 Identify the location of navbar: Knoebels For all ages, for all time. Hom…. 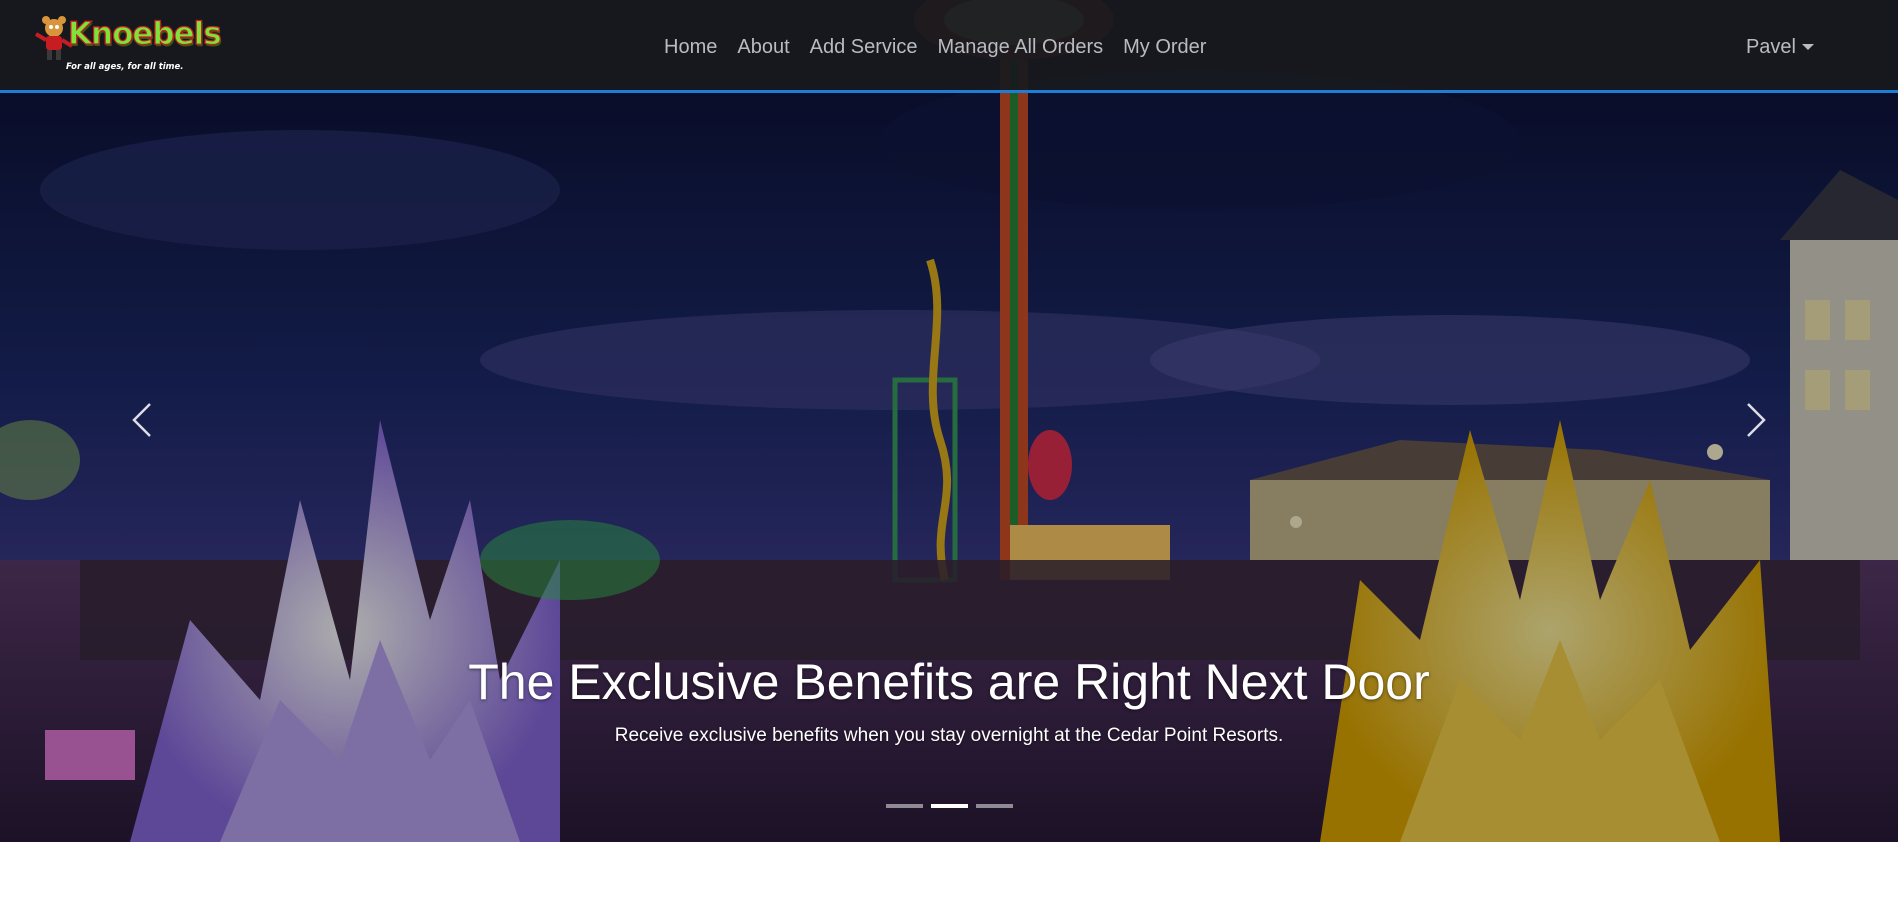
(949, 46).